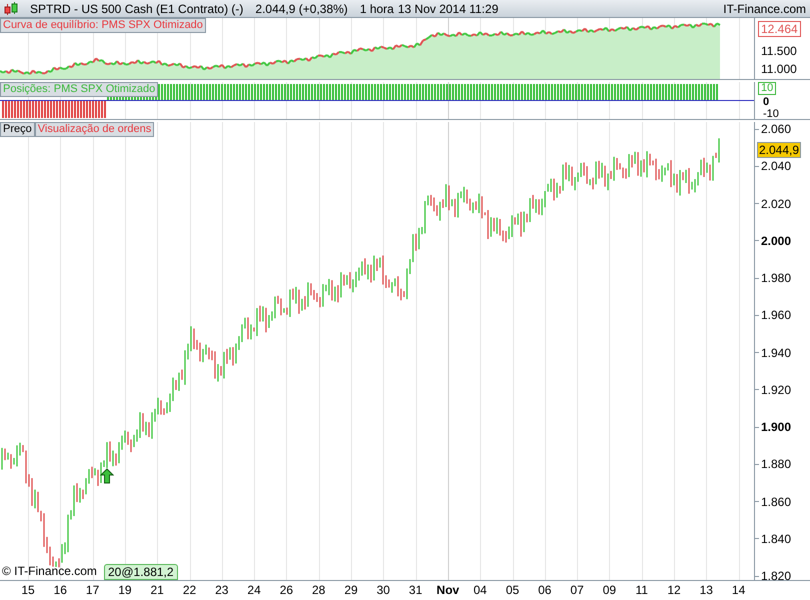  Describe the element at coordinates (776, 576) in the screenshot. I see `axis-label: 1.820` at that location.